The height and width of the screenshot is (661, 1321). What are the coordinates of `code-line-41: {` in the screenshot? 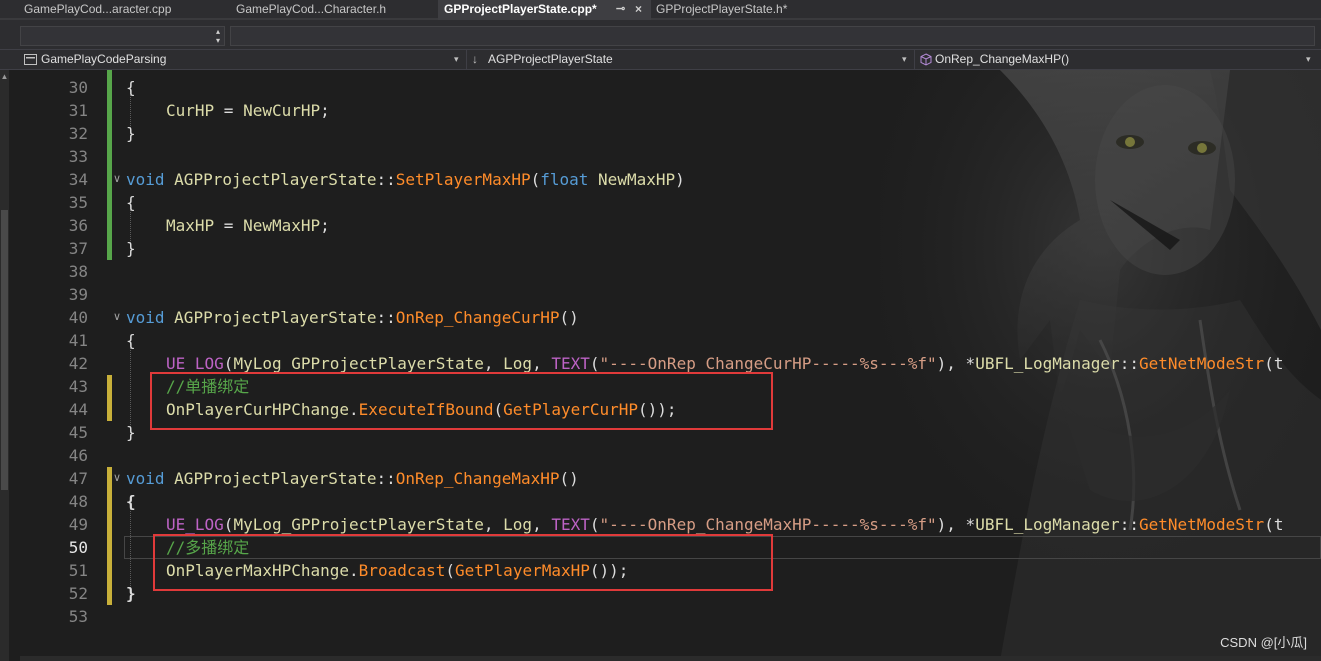 It's located at (131, 340).